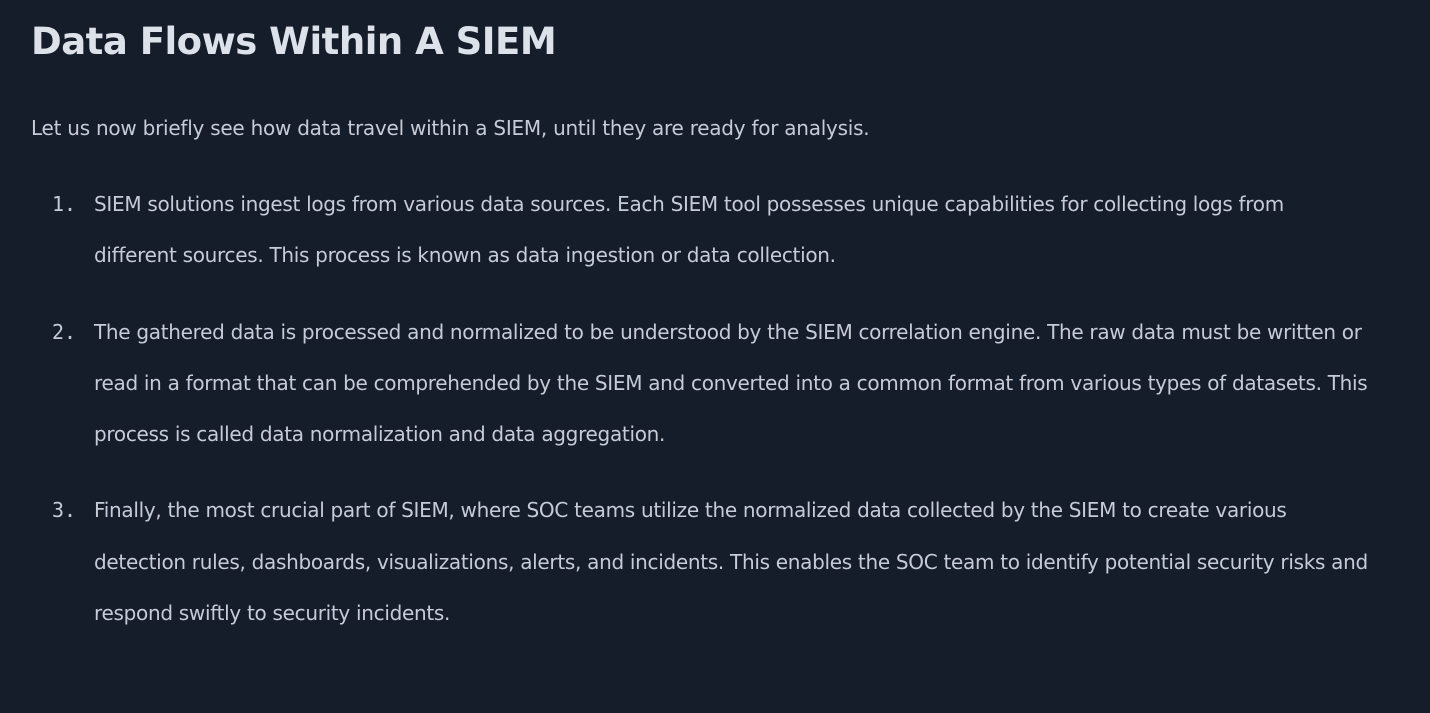 This screenshot has width=1430, height=713. Describe the element at coordinates (64, 510) in the screenshot. I see `step-number: 3.` at that location.